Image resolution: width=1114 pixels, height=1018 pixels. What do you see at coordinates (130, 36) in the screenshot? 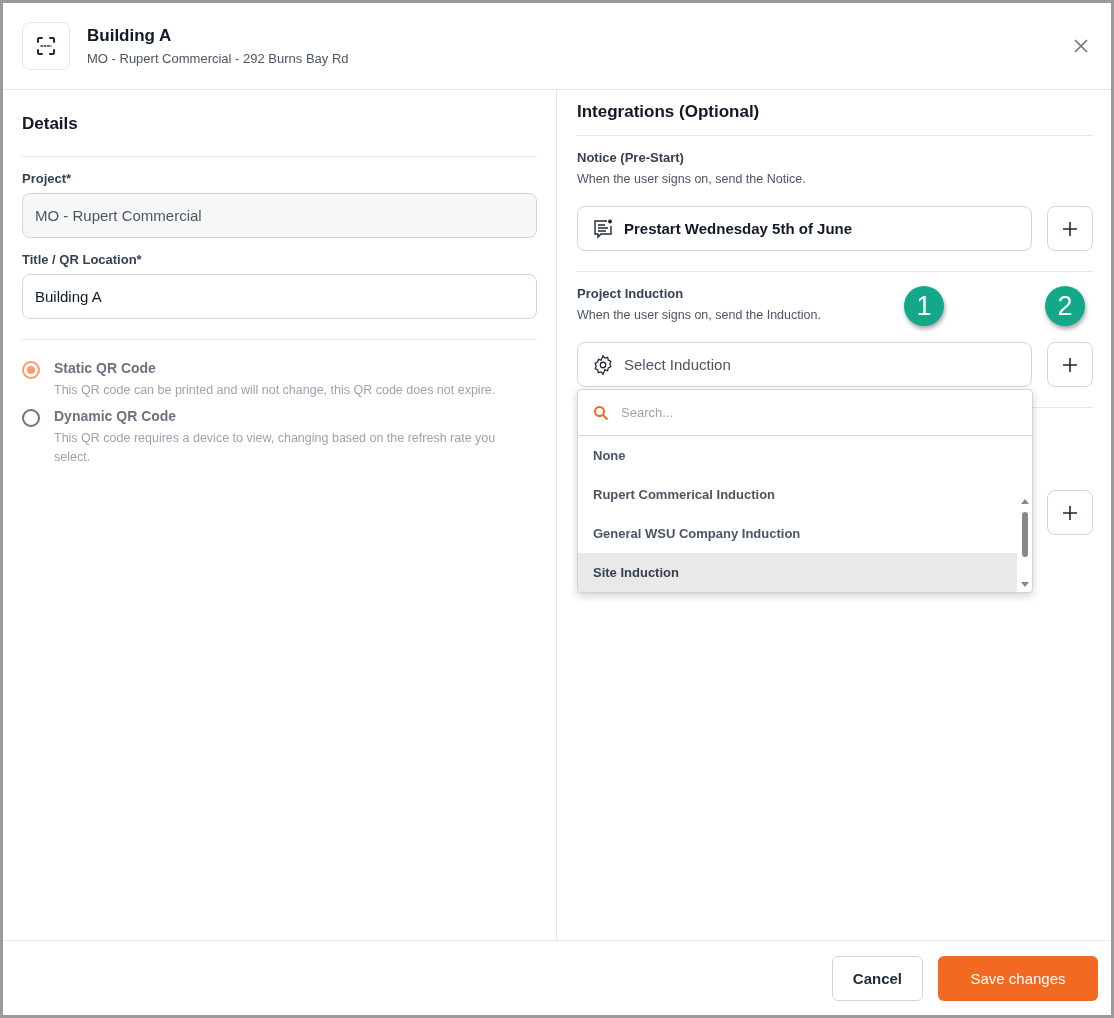
I see `dialog-title: Building A` at bounding box center [130, 36].